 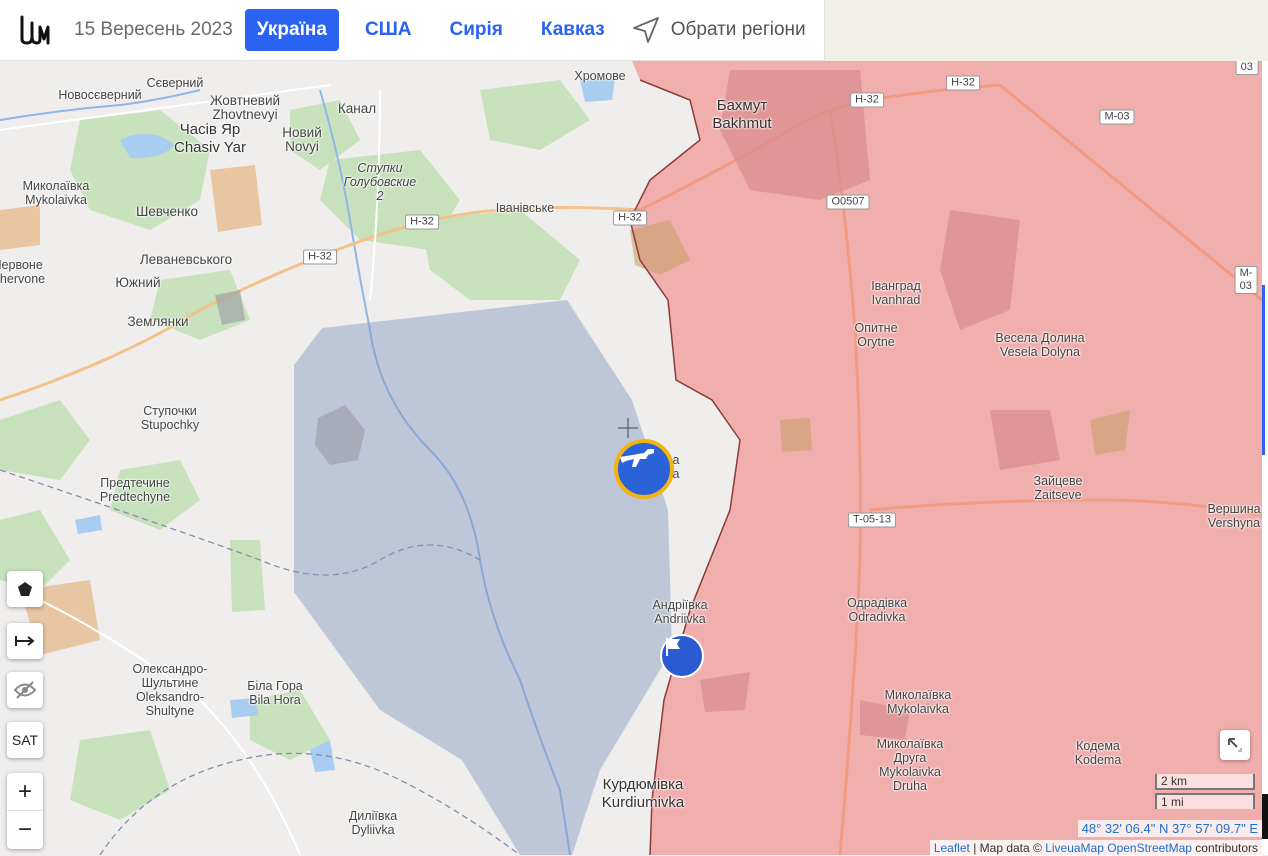 What do you see at coordinates (25, 740) in the screenshot?
I see `satellite-toggle-button: SAT` at bounding box center [25, 740].